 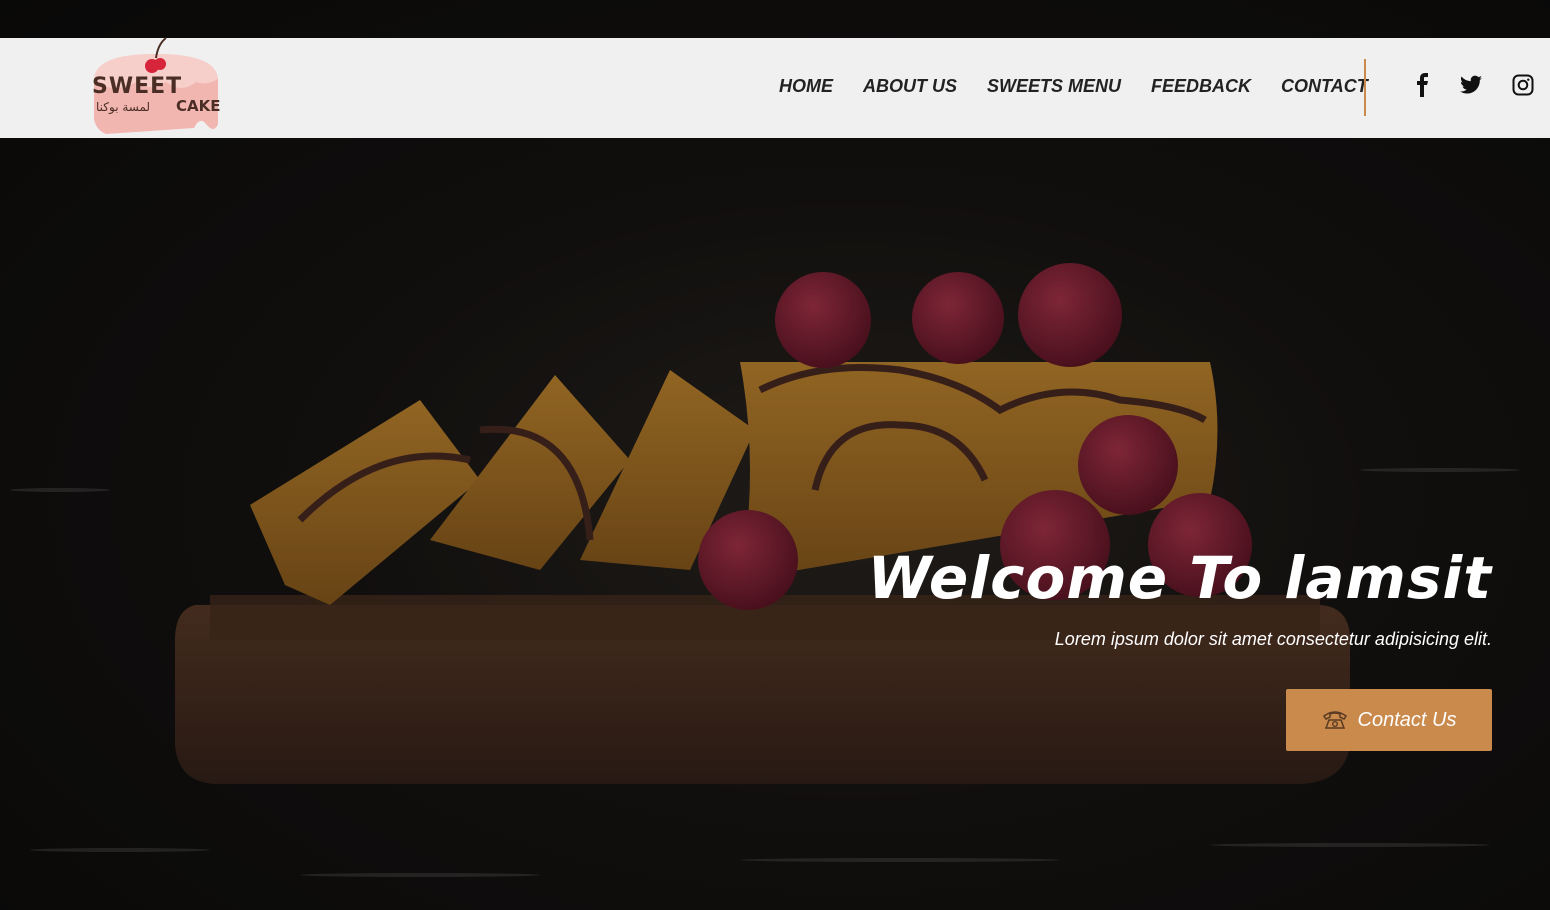 I want to click on contact-us-button: Contact Us, so click(x=1389, y=720).